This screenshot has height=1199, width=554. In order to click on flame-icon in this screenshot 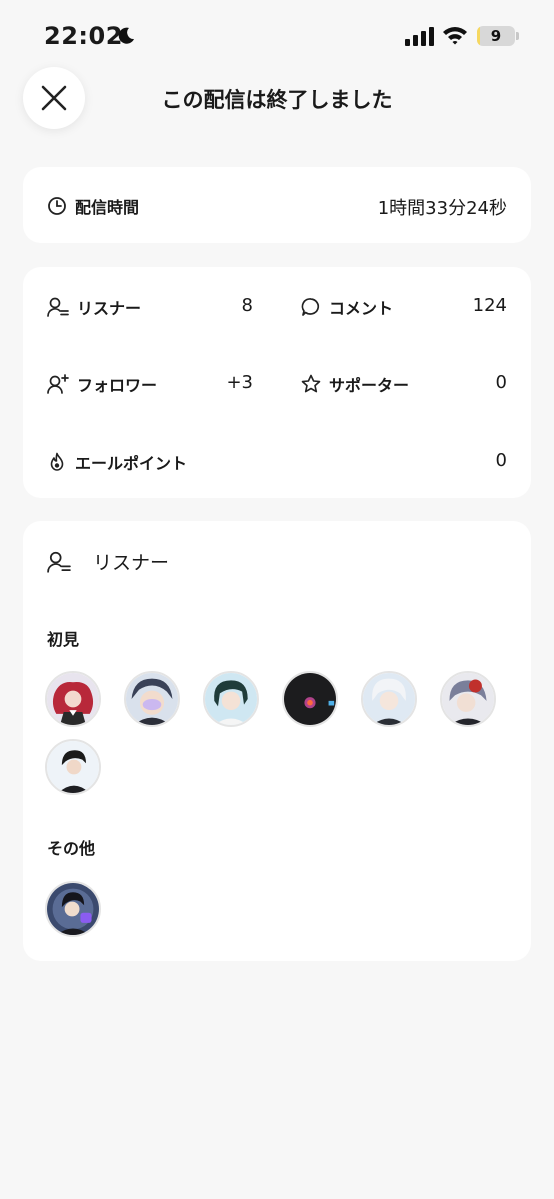, I will do `click(57, 461)`.